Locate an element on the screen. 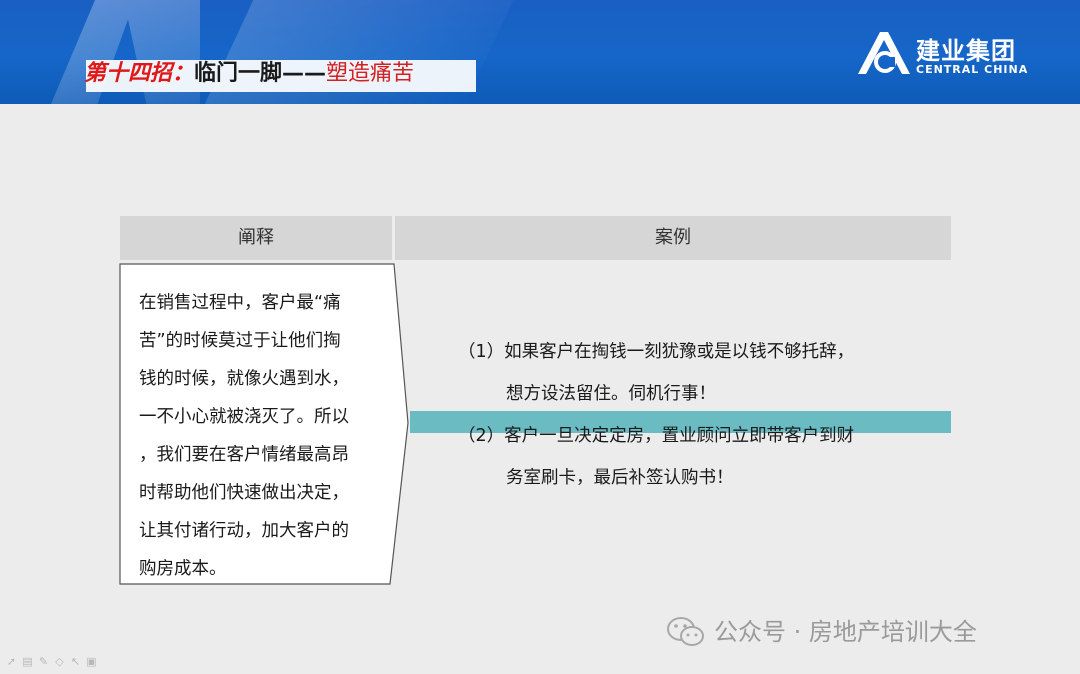 Image resolution: width=1080 pixels, height=674 pixels. case-item-2-line-1: （2）客户一旦决定定房，置业顾问立即带客户到财 is located at coordinates (656, 436).